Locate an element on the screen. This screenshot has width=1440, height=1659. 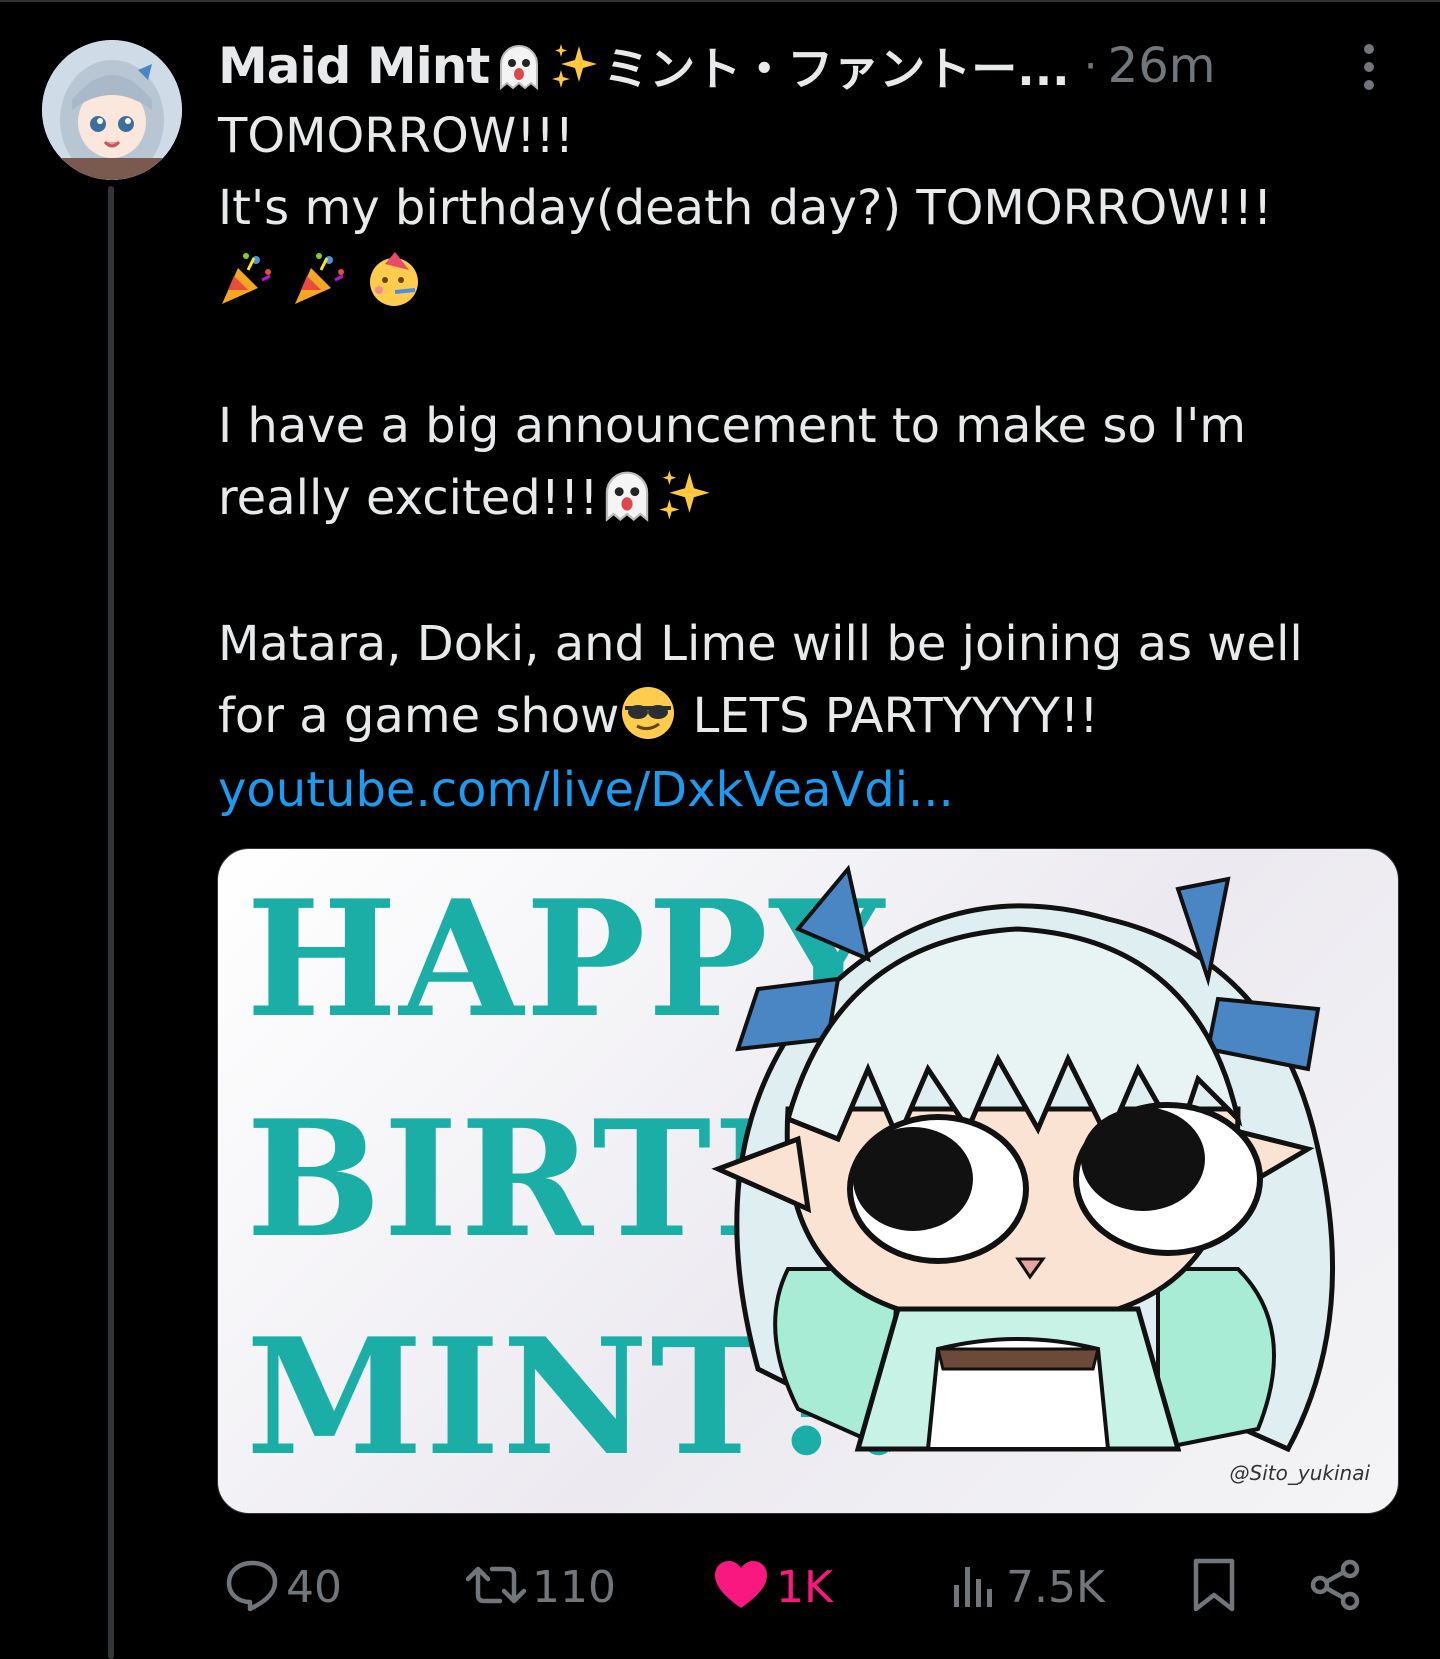
bookmark-button is located at coordinates (1214, 1587).